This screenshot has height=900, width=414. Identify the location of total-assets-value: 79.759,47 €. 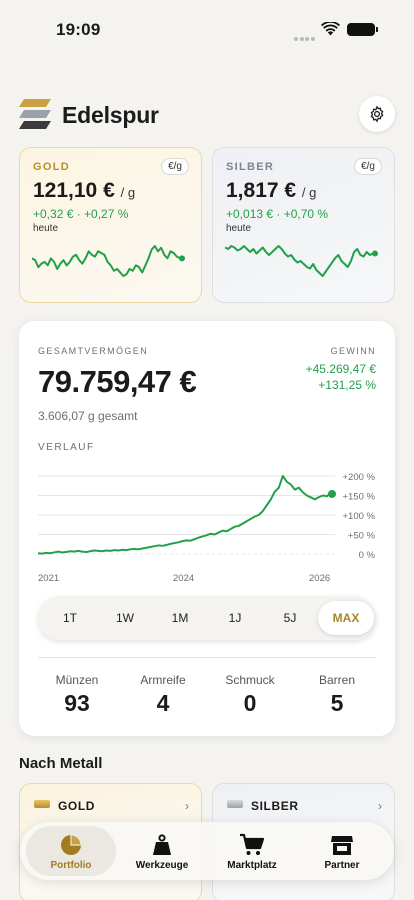
(117, 381).